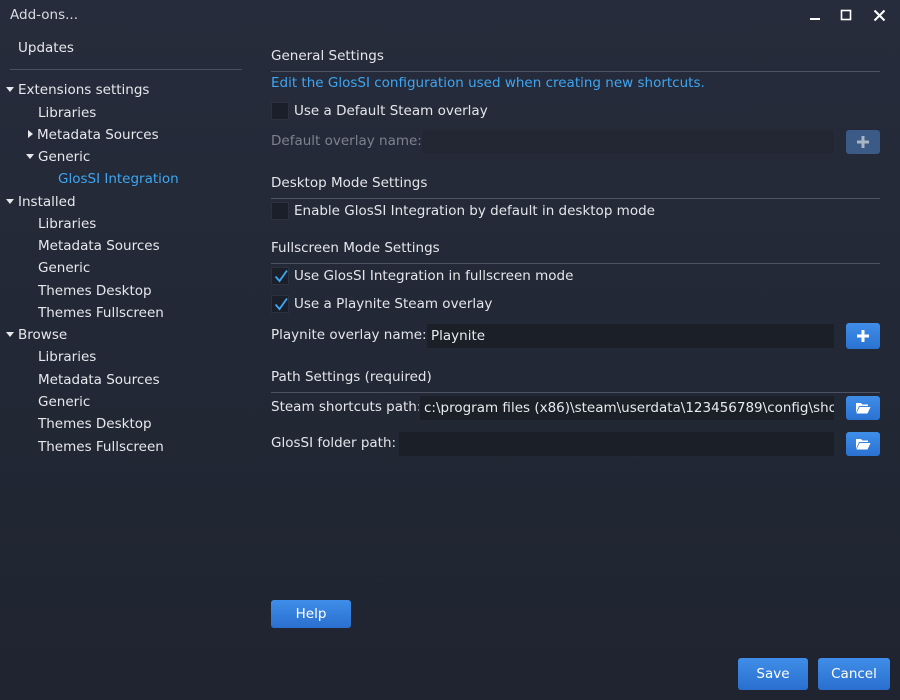 This screenshot has height=700, width=900. I want to click on sidebar-item-inst-themes-desktop: Themes Desktop, so click(95, 291).